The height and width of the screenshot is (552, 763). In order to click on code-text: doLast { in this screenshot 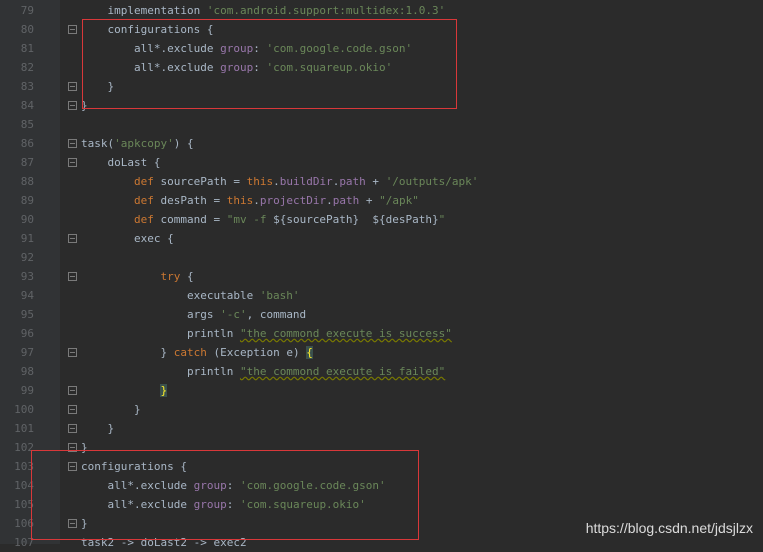, I will do `click(120, 162)`.